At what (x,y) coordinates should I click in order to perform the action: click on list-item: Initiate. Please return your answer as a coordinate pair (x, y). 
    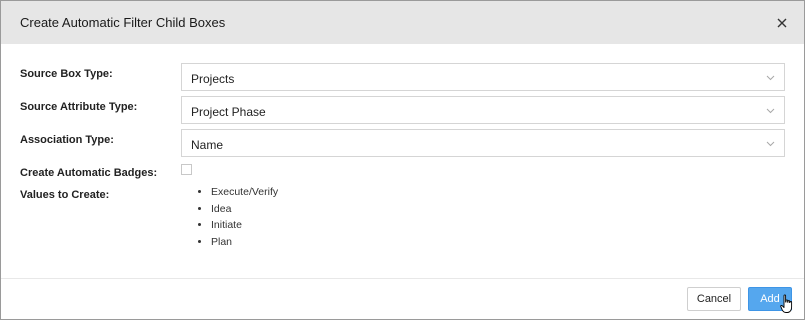
    Looking at the image, I should click on (244, 226).